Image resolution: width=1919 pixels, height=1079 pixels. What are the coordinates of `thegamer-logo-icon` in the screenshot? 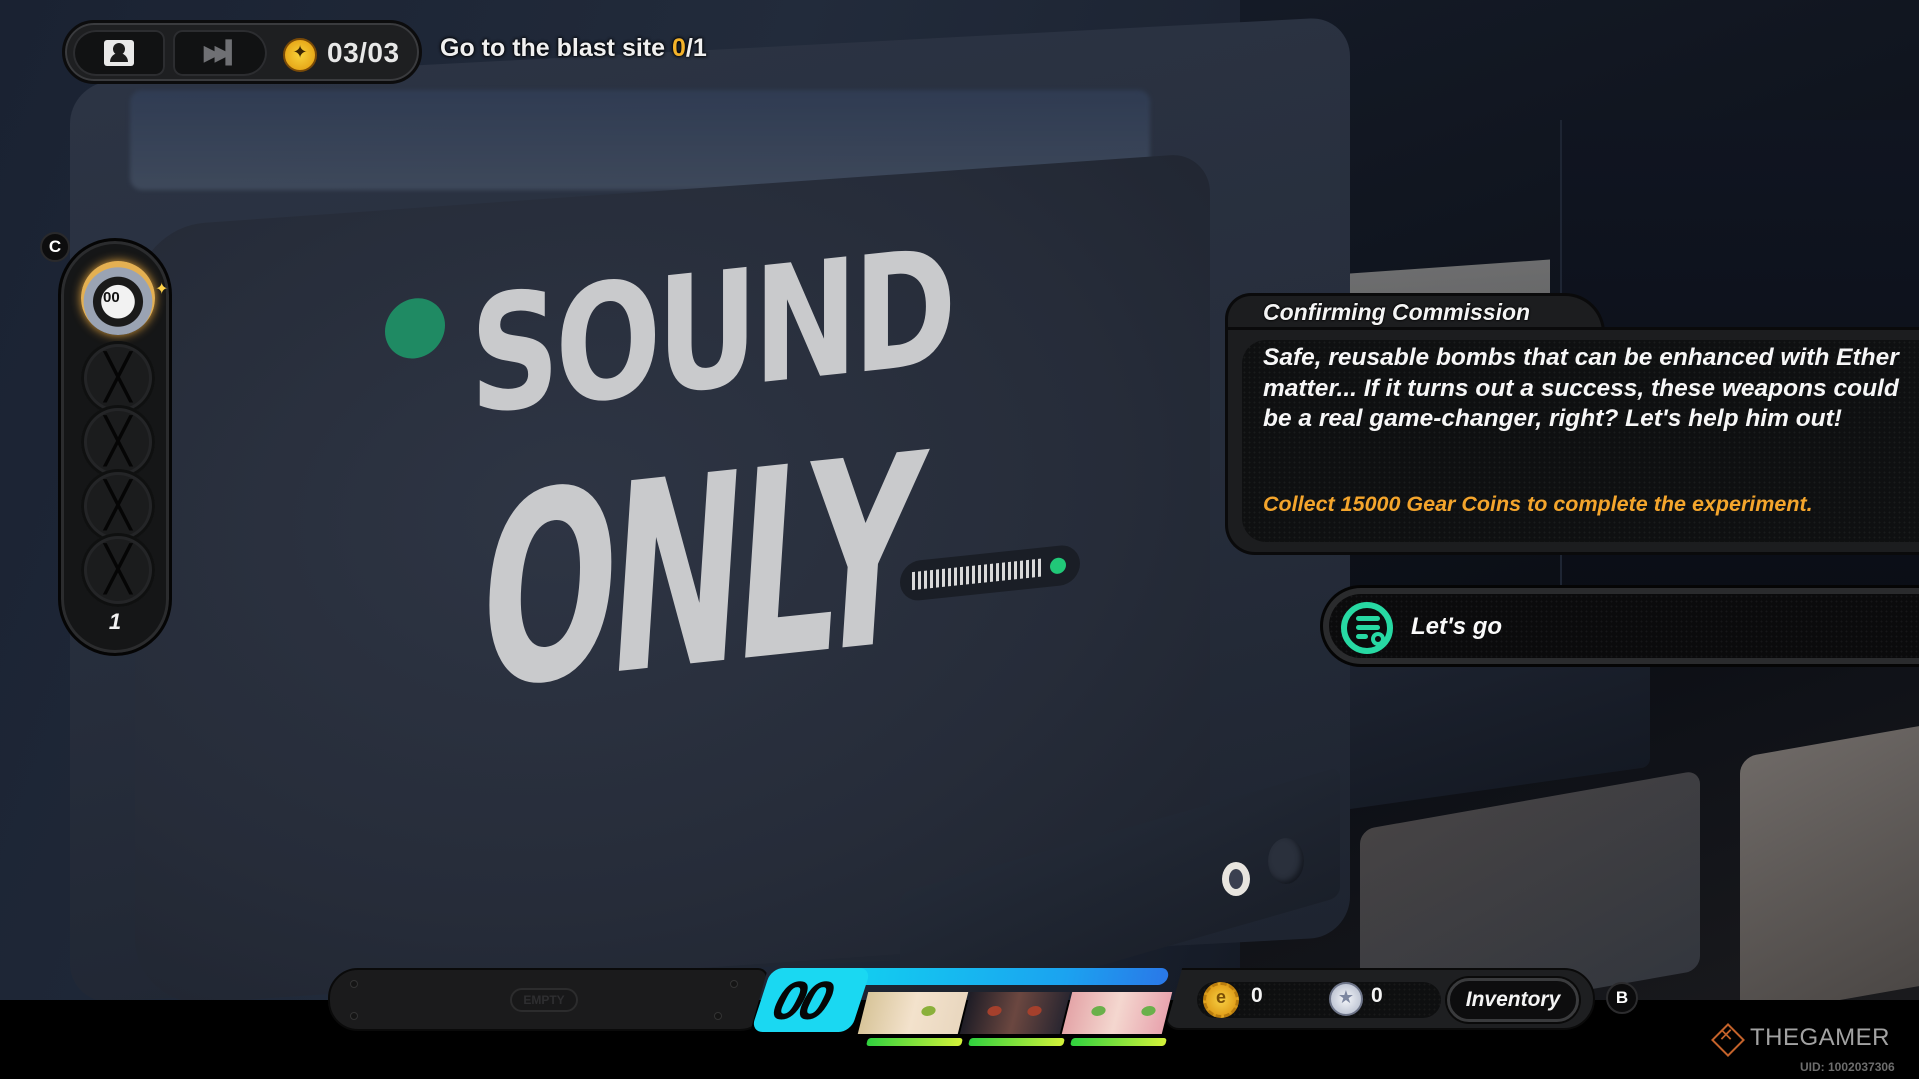 It's located at (1726, 1038).